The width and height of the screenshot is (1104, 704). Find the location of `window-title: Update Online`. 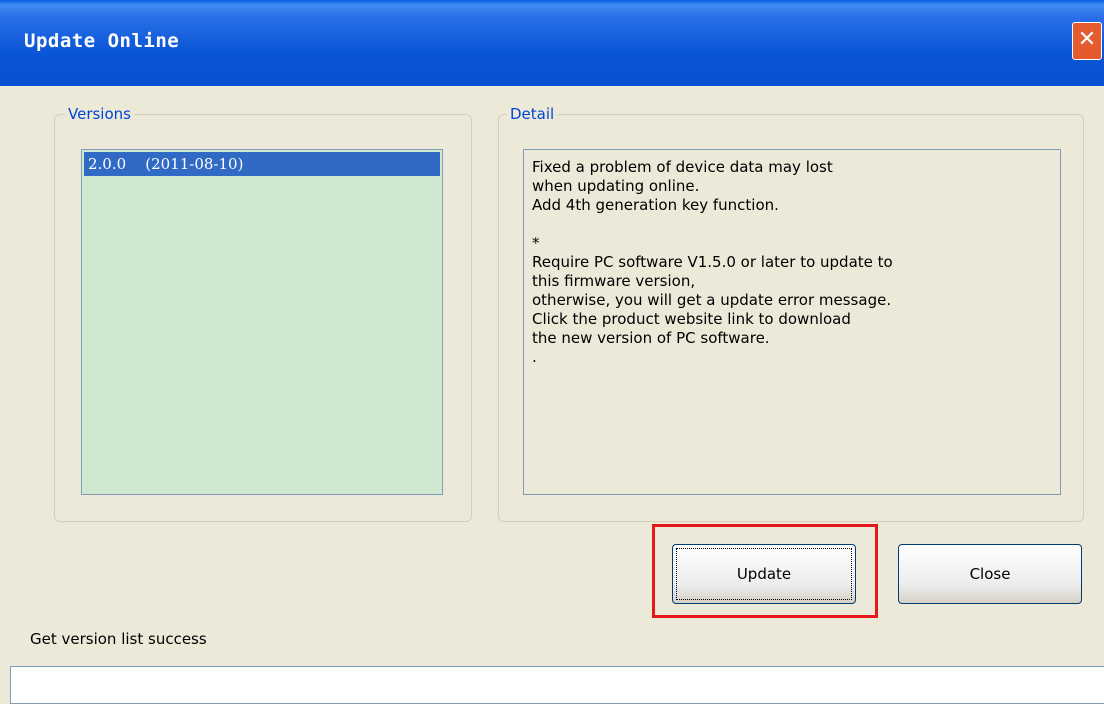

window-title: Update Online is located at coordinates (102, 41).